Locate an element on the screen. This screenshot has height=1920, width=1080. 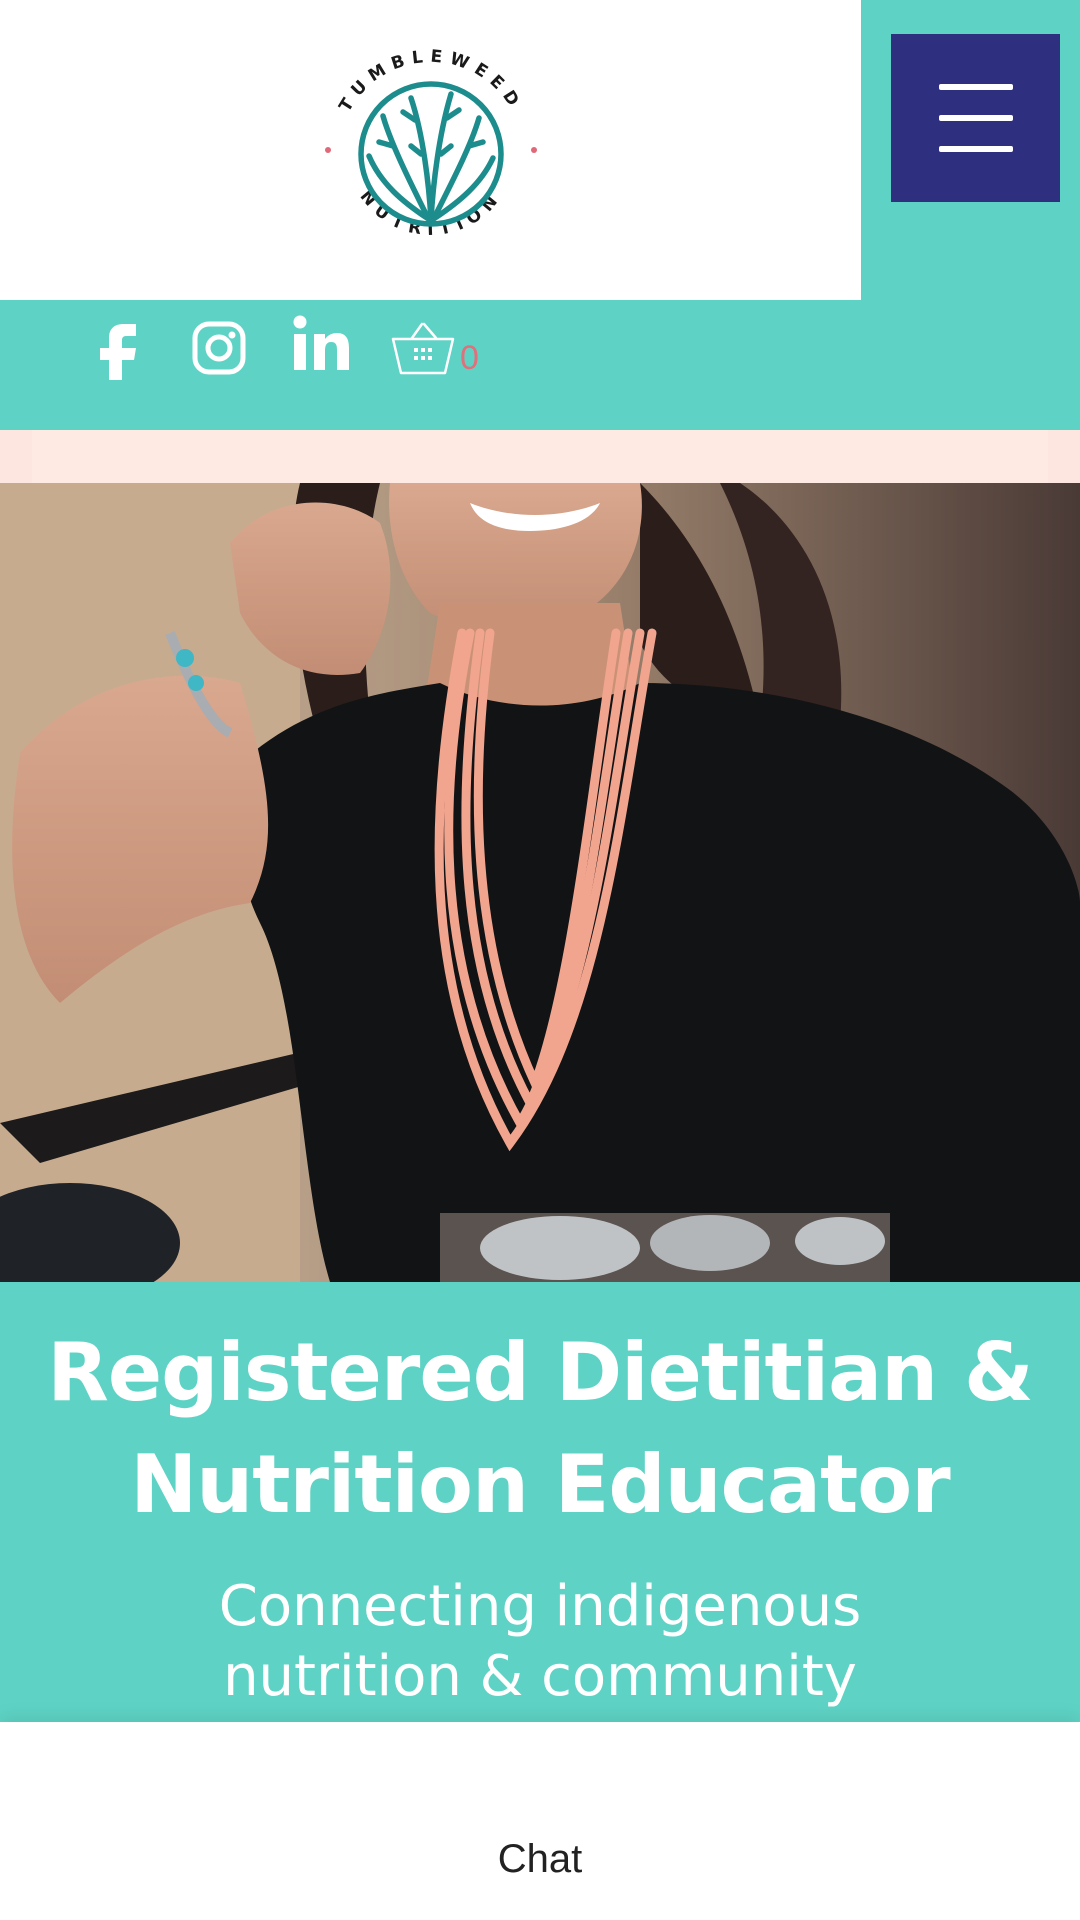
tumbleweed-nutrition-logo: TUMBLEWEED NUTRITION is located at coordinates (431, 149).